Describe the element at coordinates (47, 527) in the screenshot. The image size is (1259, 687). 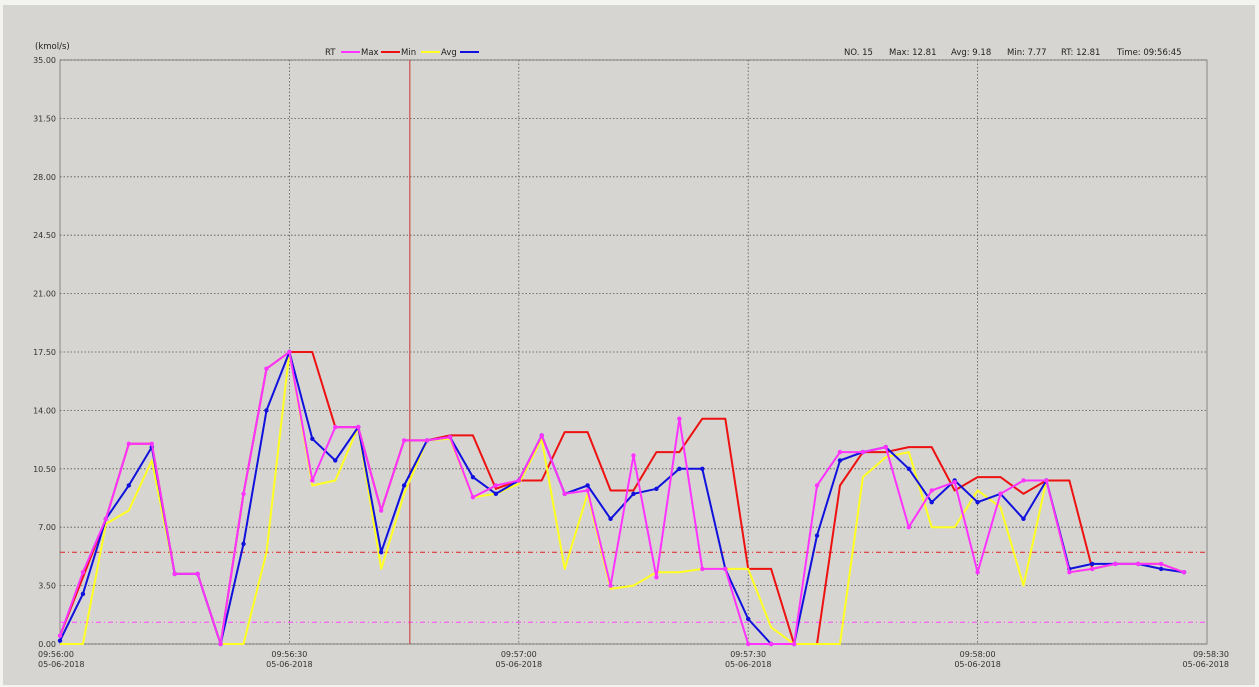
I see `y-tick-label: 7.00` at that location.